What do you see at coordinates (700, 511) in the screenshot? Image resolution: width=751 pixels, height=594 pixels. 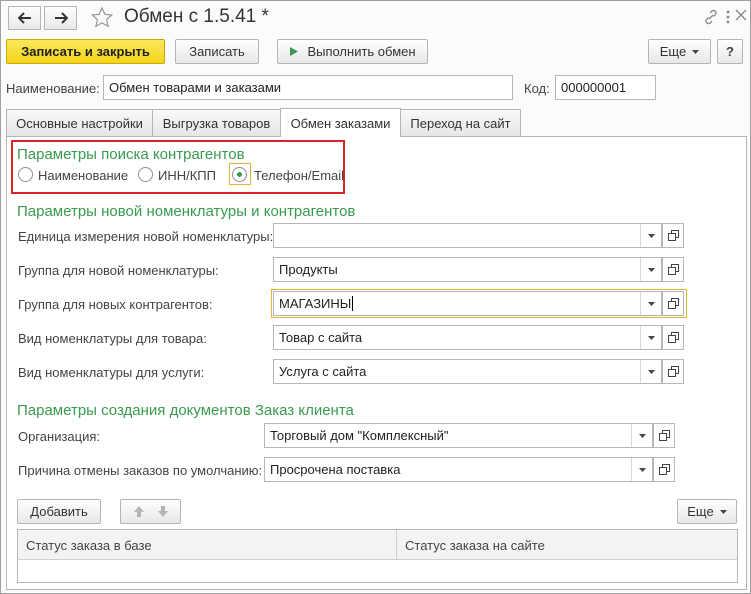 I see `table-more-label: Еще` at bounding box center [700, 511].